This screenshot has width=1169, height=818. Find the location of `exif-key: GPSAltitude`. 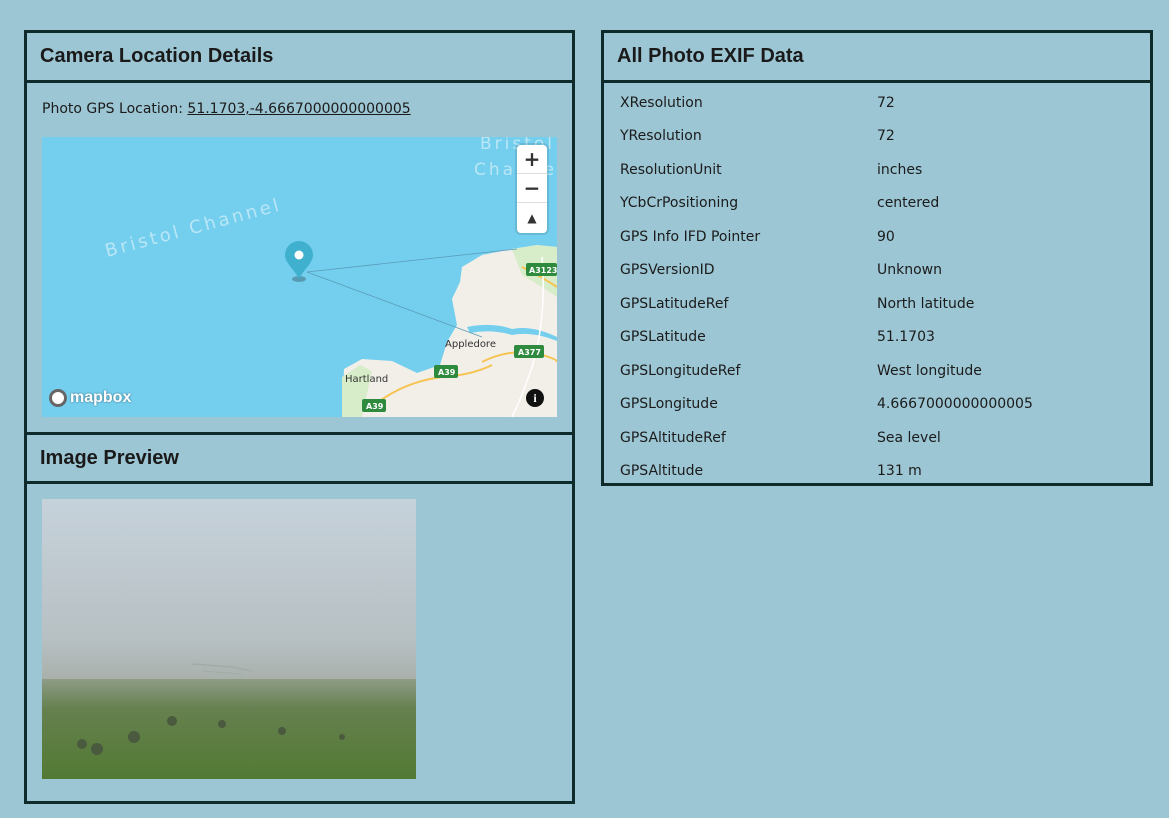

exif-key: GPSAltitude is located at coordinates (662, 471).